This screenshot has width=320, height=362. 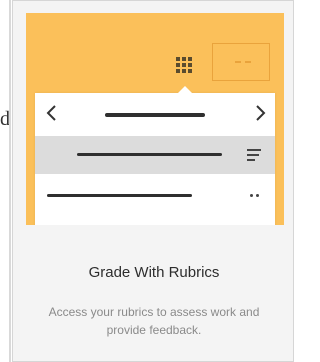 I want to click on header-placeholder-bar, so click(x=155, y=115).